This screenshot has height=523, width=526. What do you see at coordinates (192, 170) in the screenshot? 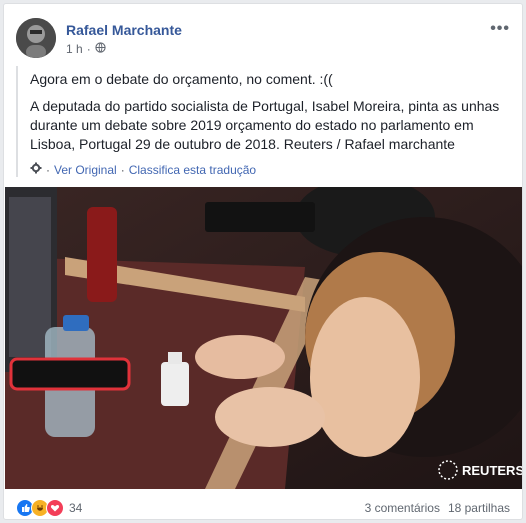
I see `rate-translation-link: Classifica esta tradução` at bounding box center [192, 170].